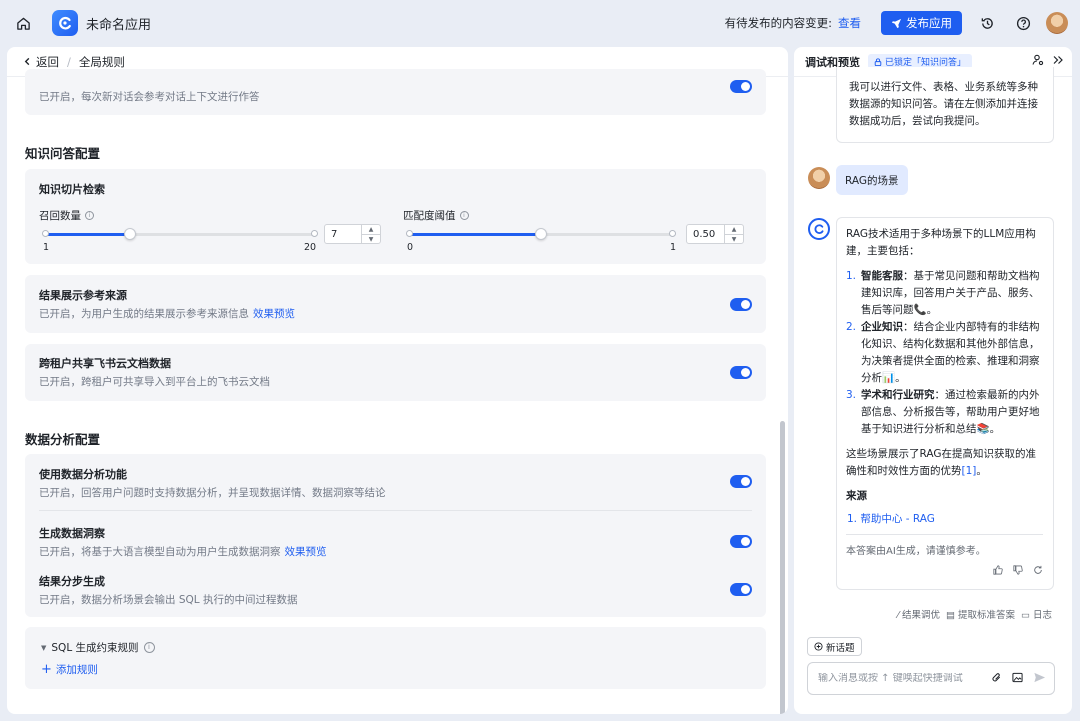  What do you see at coordinates (1039, 679) in the screenshot?
I see `send-icon` at bounding box center [1039, 679].